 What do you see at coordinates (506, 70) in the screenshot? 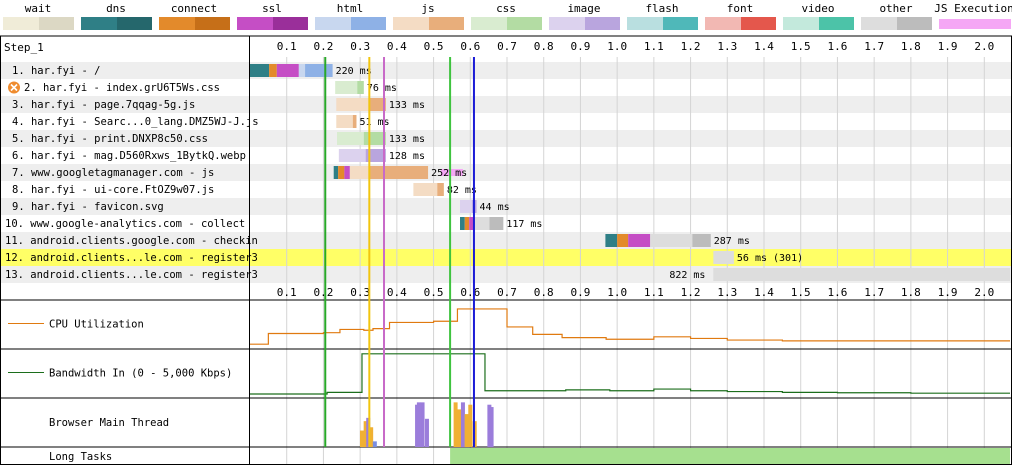
I see `row-bg` at bounding box center [506, 70].